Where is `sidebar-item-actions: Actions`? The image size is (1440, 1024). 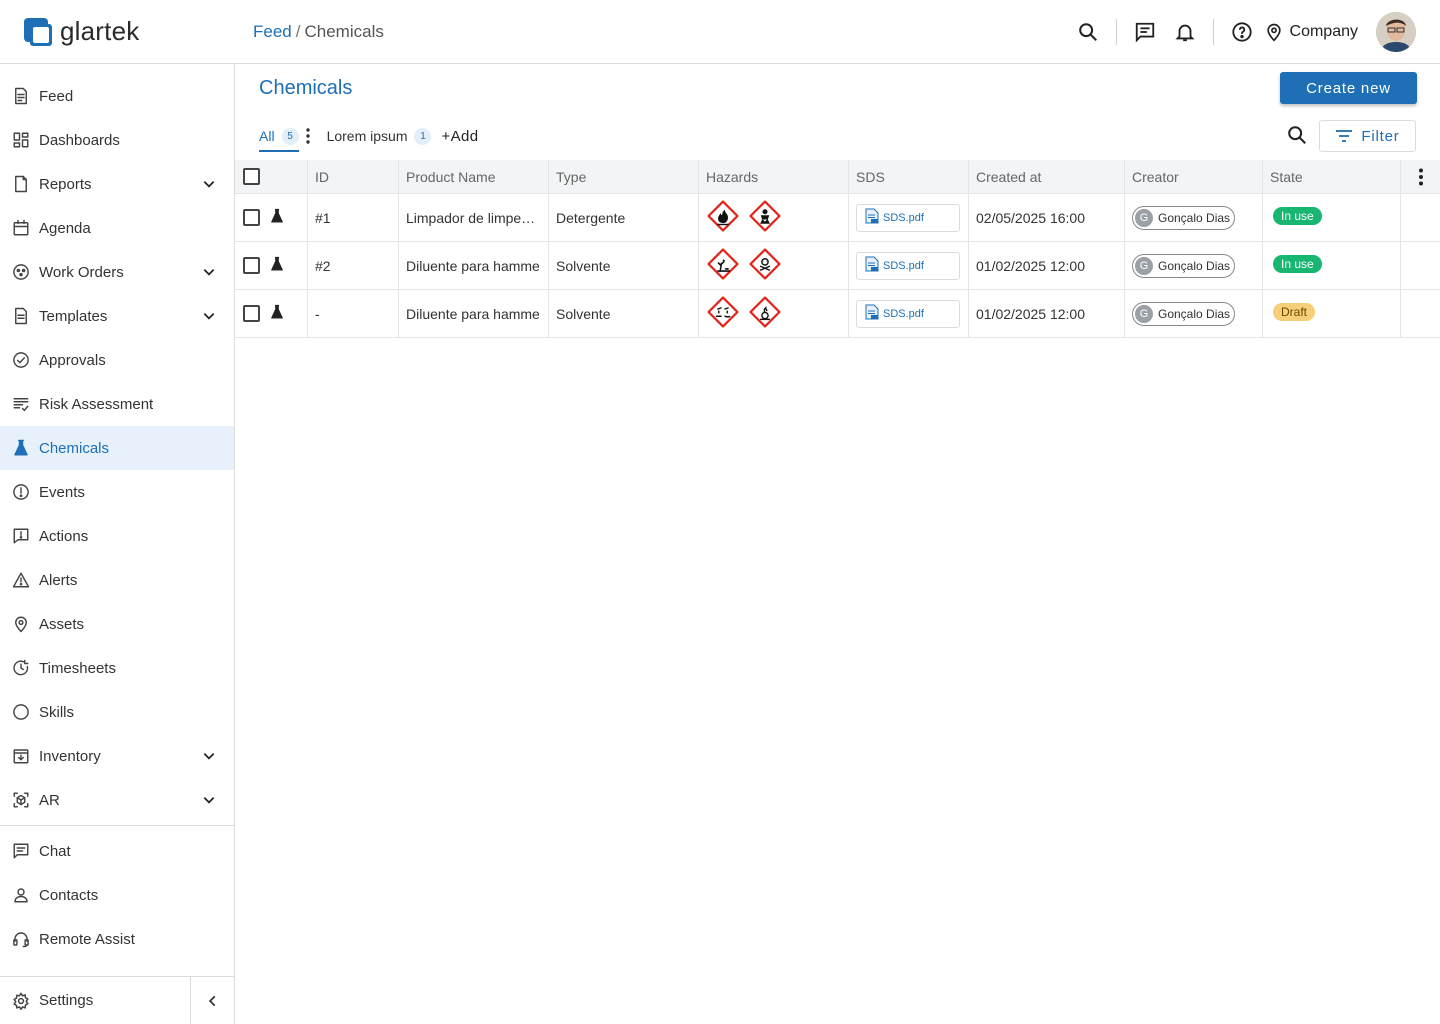
sidebar-item-actions: Actions is located at coordinates (117, 536).